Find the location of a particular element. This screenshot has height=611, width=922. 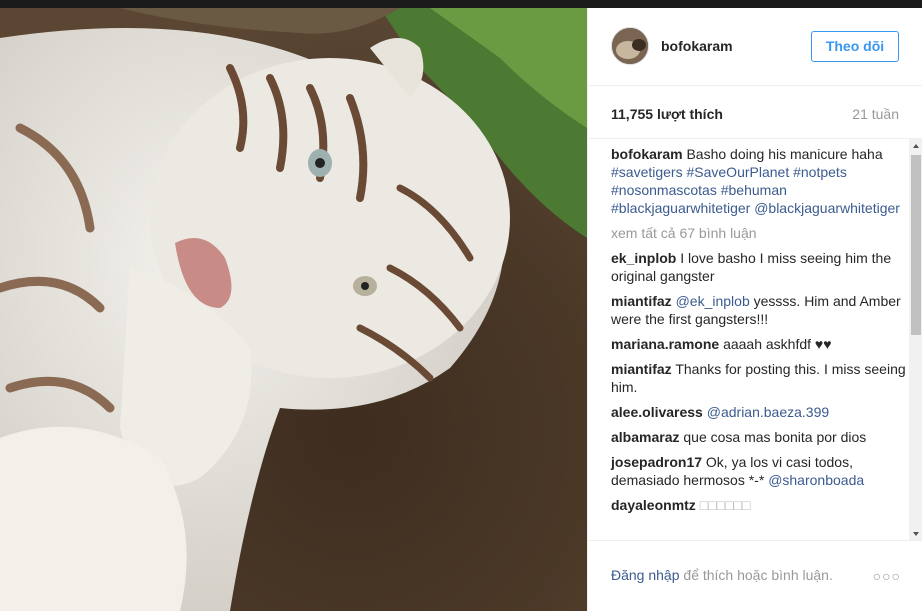

comment-item: dayaleonmtz □□□□□□ is located at coordinates (759, 505).